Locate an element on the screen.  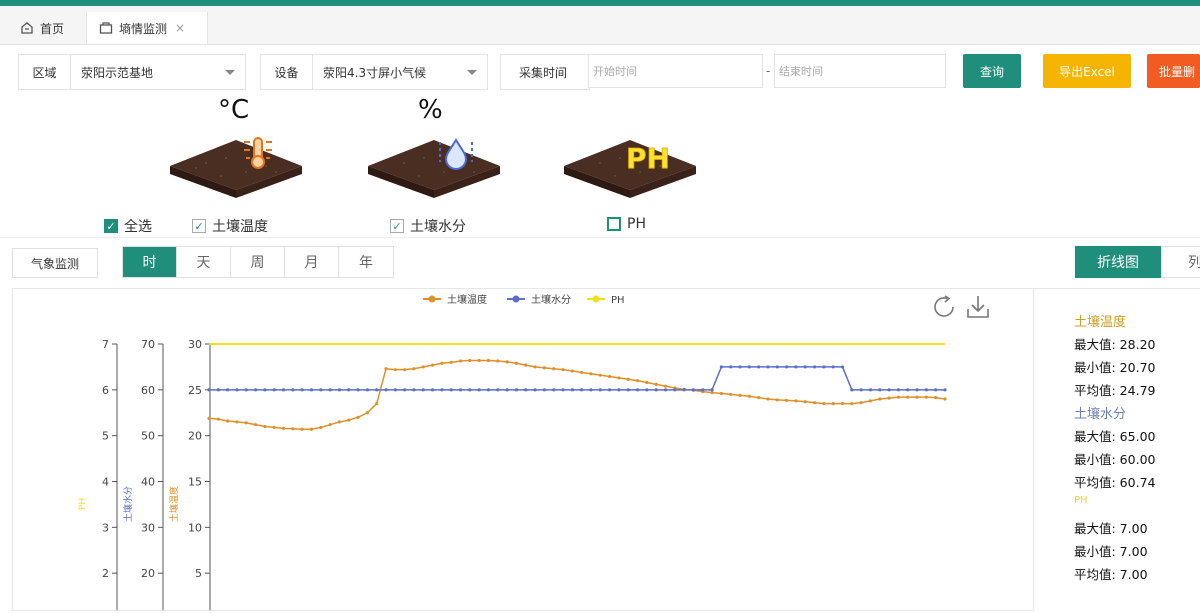
legend-label-2: PH is located at coordinates (618, 300).